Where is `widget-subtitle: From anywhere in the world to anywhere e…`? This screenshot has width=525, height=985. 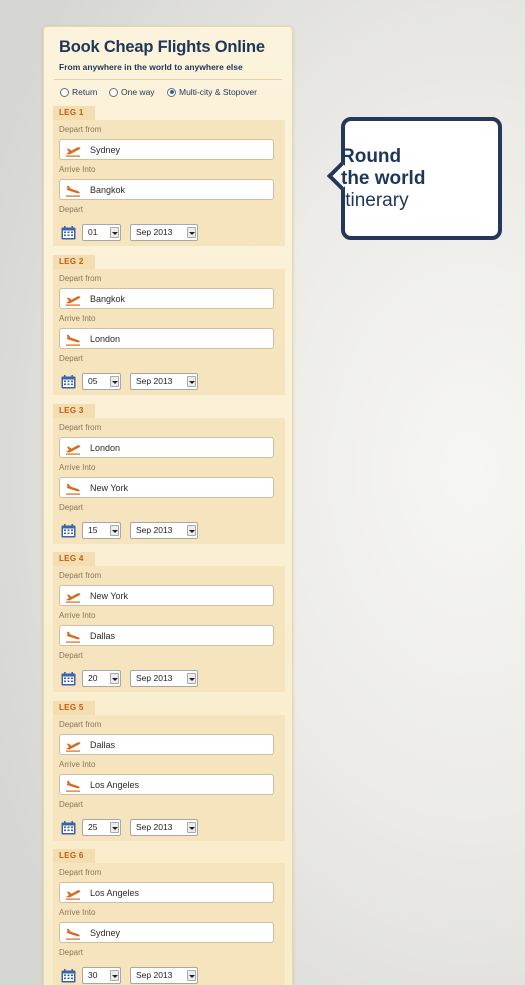 widget-subtitle: From anywhere in the world to anywhere e… is located at coordinates (151, 67).